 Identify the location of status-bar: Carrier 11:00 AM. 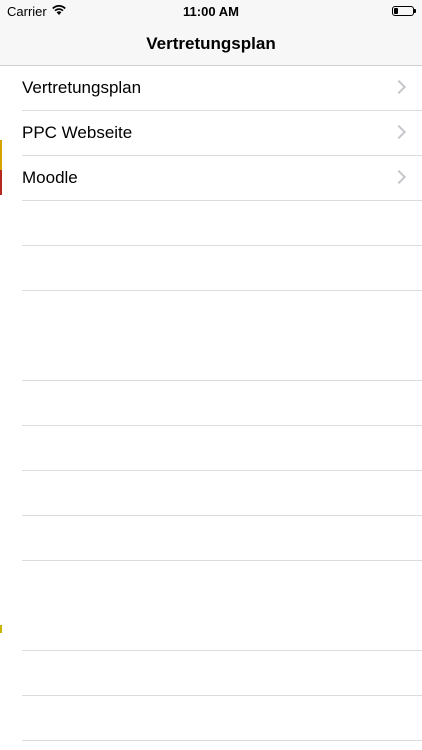
(211, 12).